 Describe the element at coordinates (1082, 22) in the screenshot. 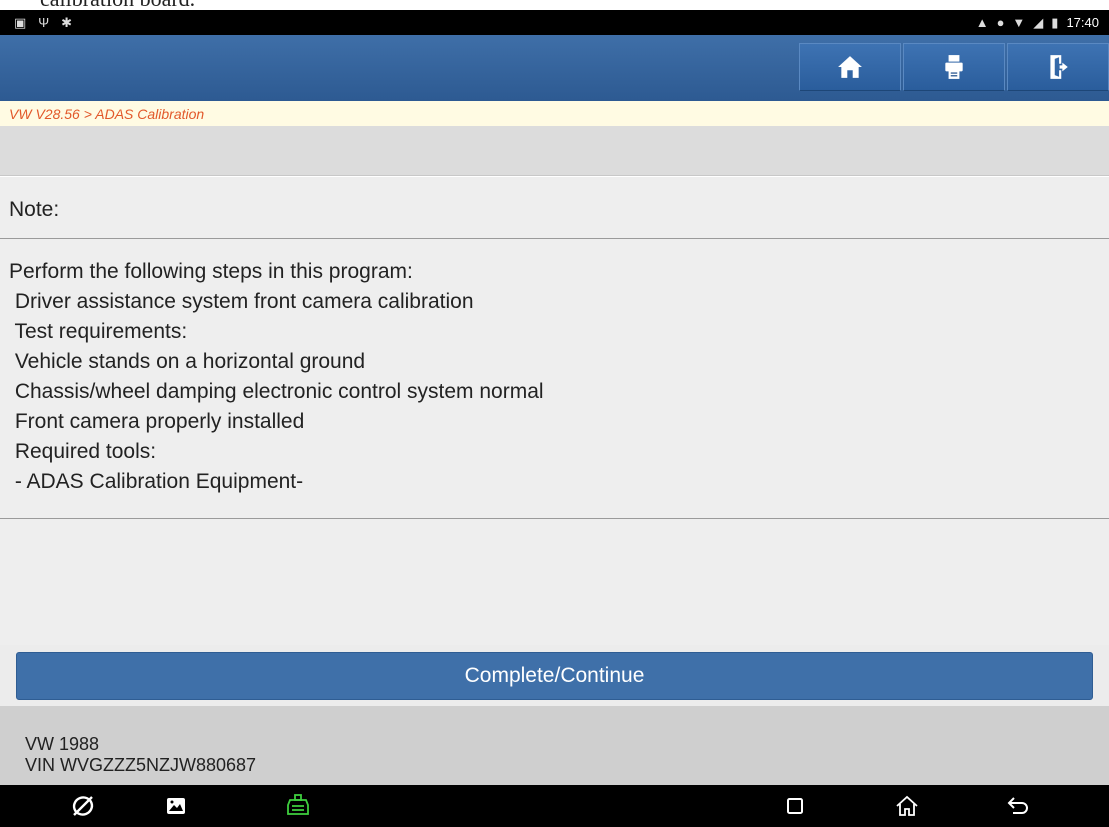

I see `status-time: 17:40` at that location.